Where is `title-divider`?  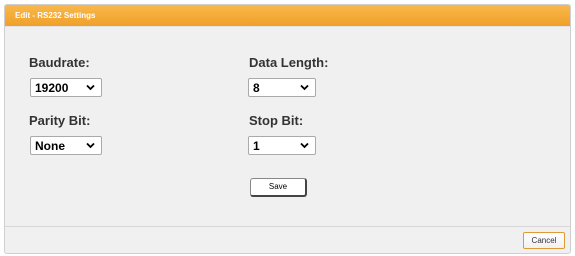
title-divider is located at coordinates (287, 26).